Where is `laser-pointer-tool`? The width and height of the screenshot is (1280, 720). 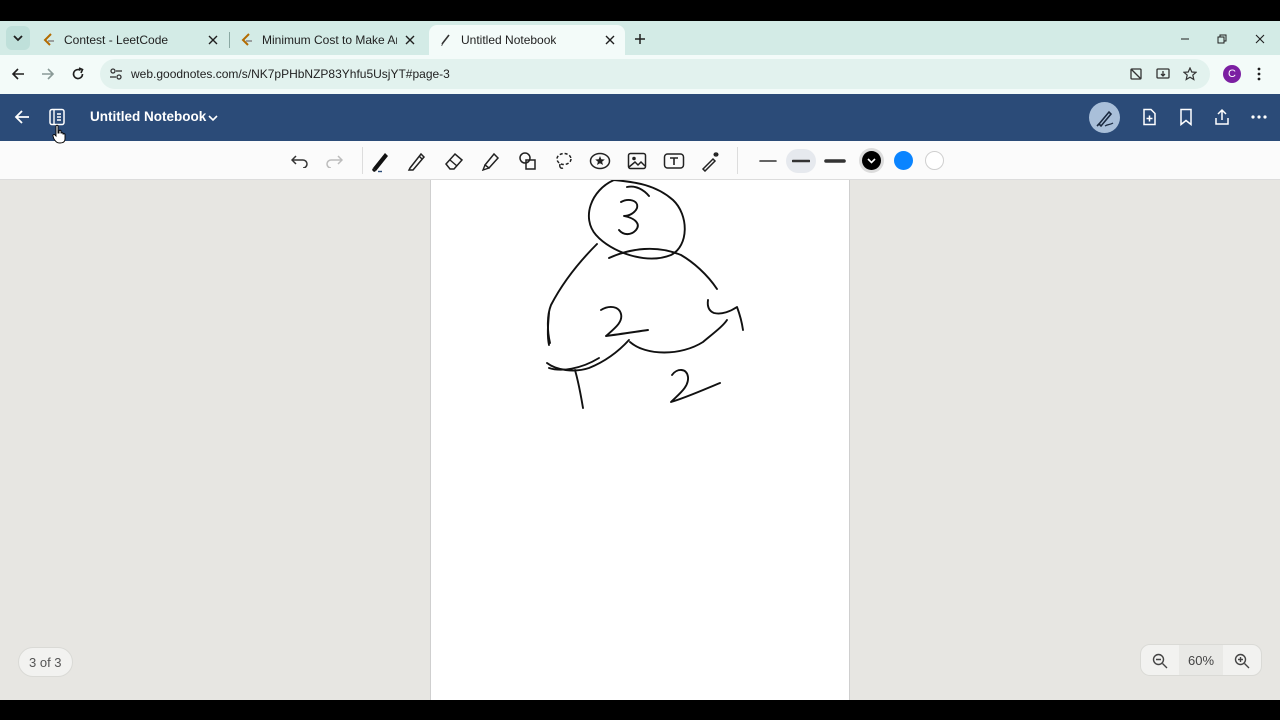 laser-pointer-tool is located at coordinates (711, 161).